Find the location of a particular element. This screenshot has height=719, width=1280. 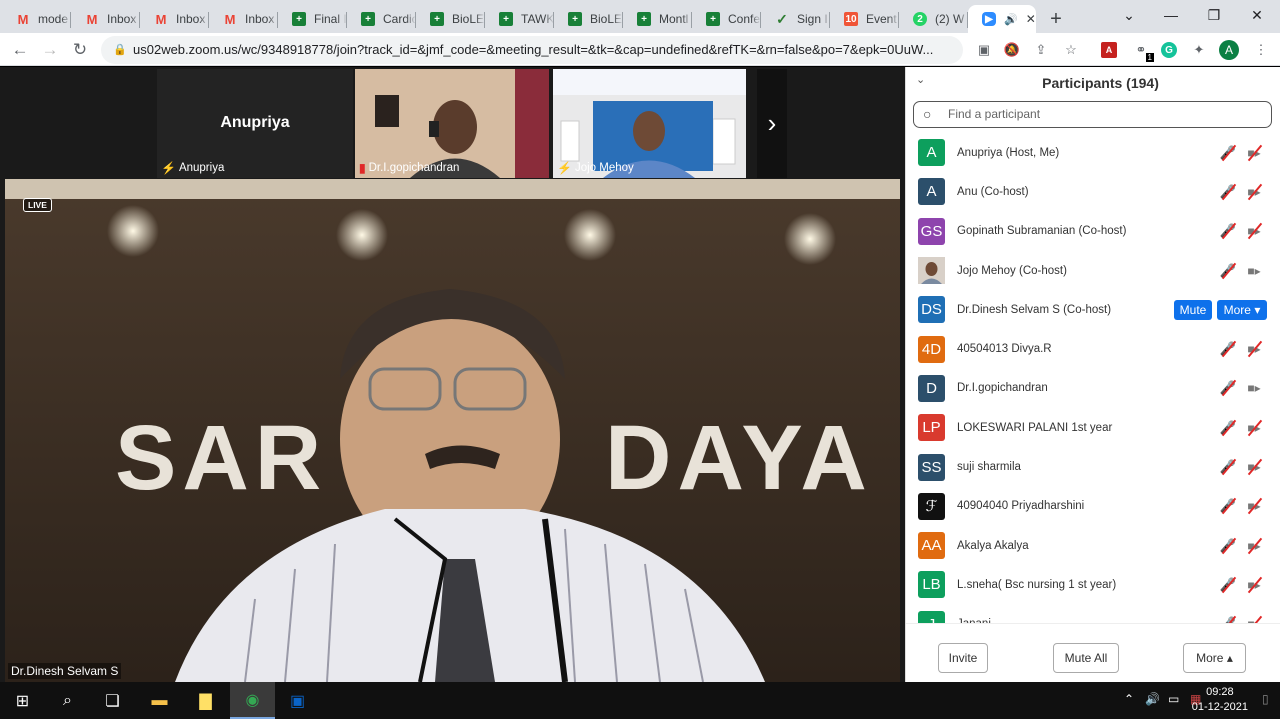

participant-row: A Anu (Co-host) 🎤 ■▸ is located at coordinates (1093, 191).